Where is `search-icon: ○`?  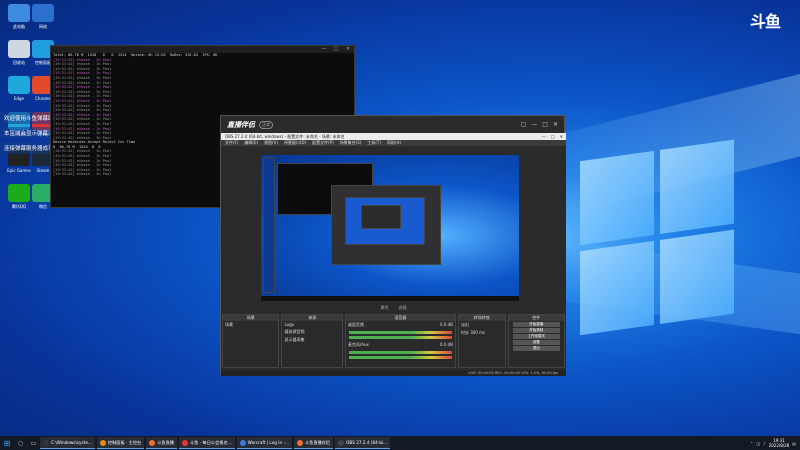
search-icon: ○ is located at coordinates (20, 443).